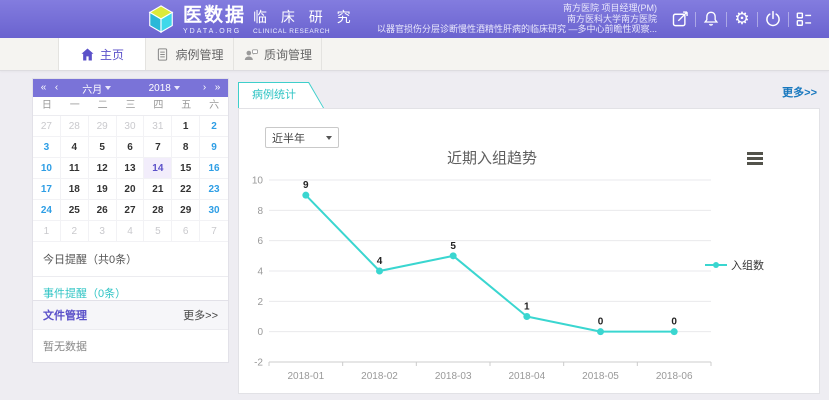 This screenshot has height=400, width=829. I want to click on document-icon, so click(163, 54).